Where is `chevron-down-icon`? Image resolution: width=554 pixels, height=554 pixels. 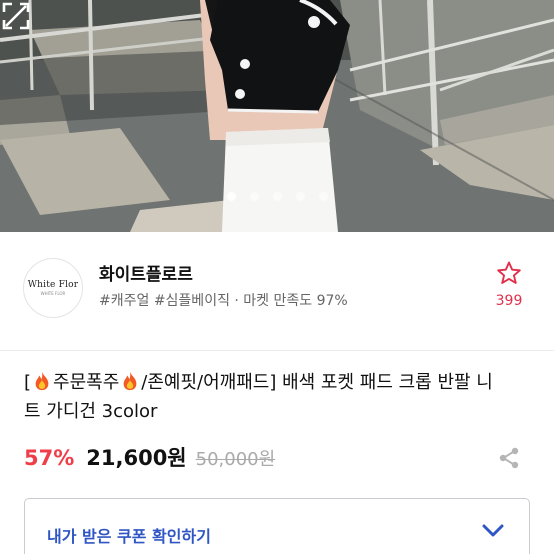 chevron-down-icon is located at coordinates (493, 530).